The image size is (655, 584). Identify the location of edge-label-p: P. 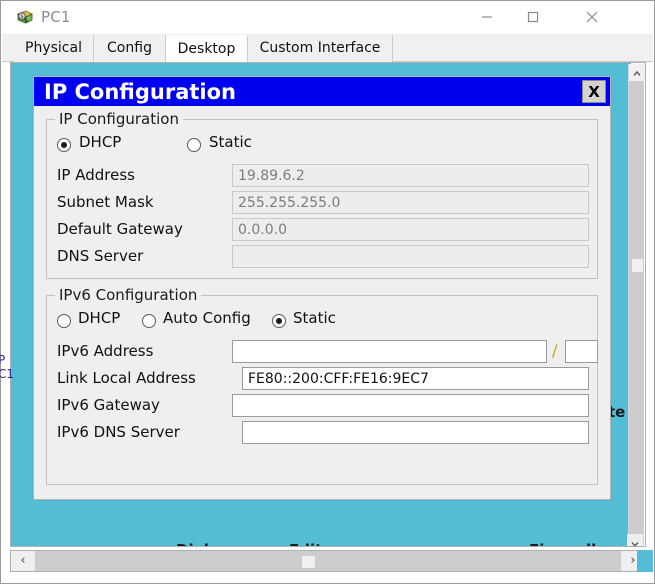
(3, 360).